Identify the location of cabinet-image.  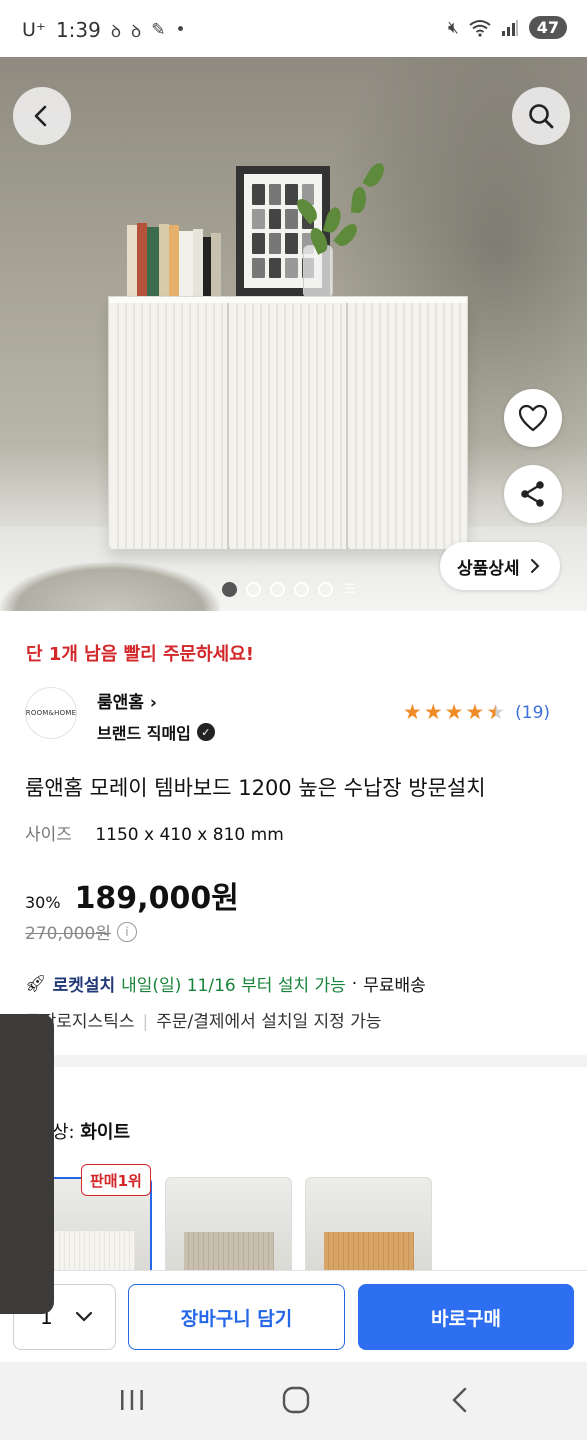
(288, 422).